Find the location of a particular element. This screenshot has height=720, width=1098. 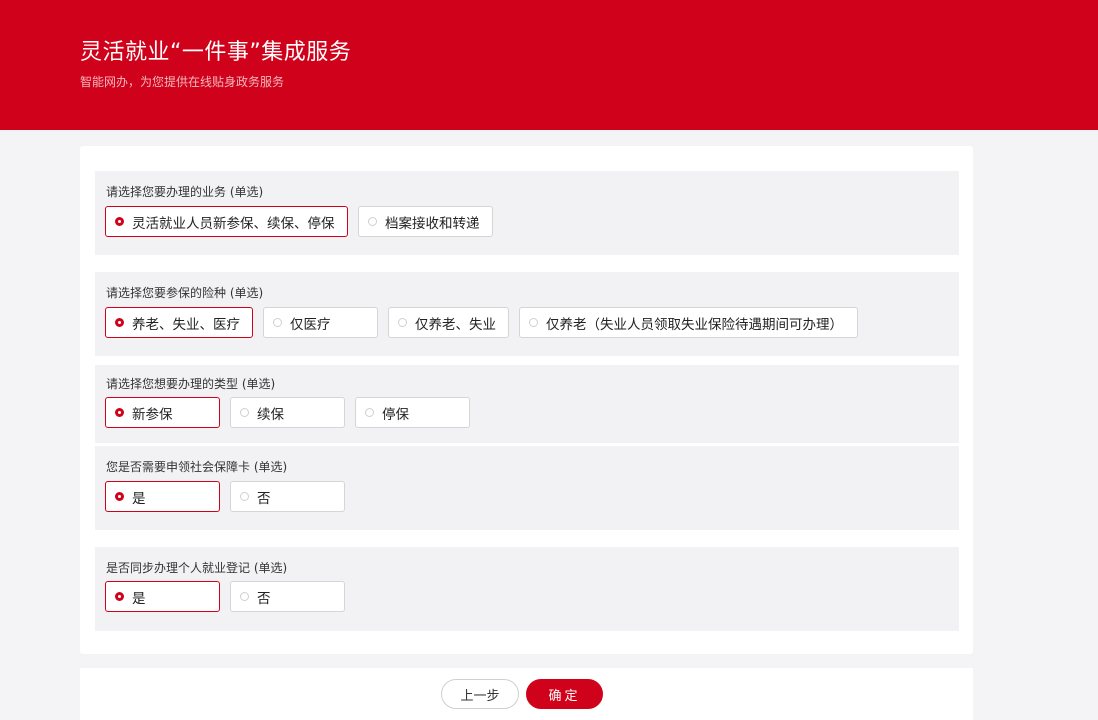

option-archive-transfer: 档案接收和转递 is located at coordinates (425, 221).